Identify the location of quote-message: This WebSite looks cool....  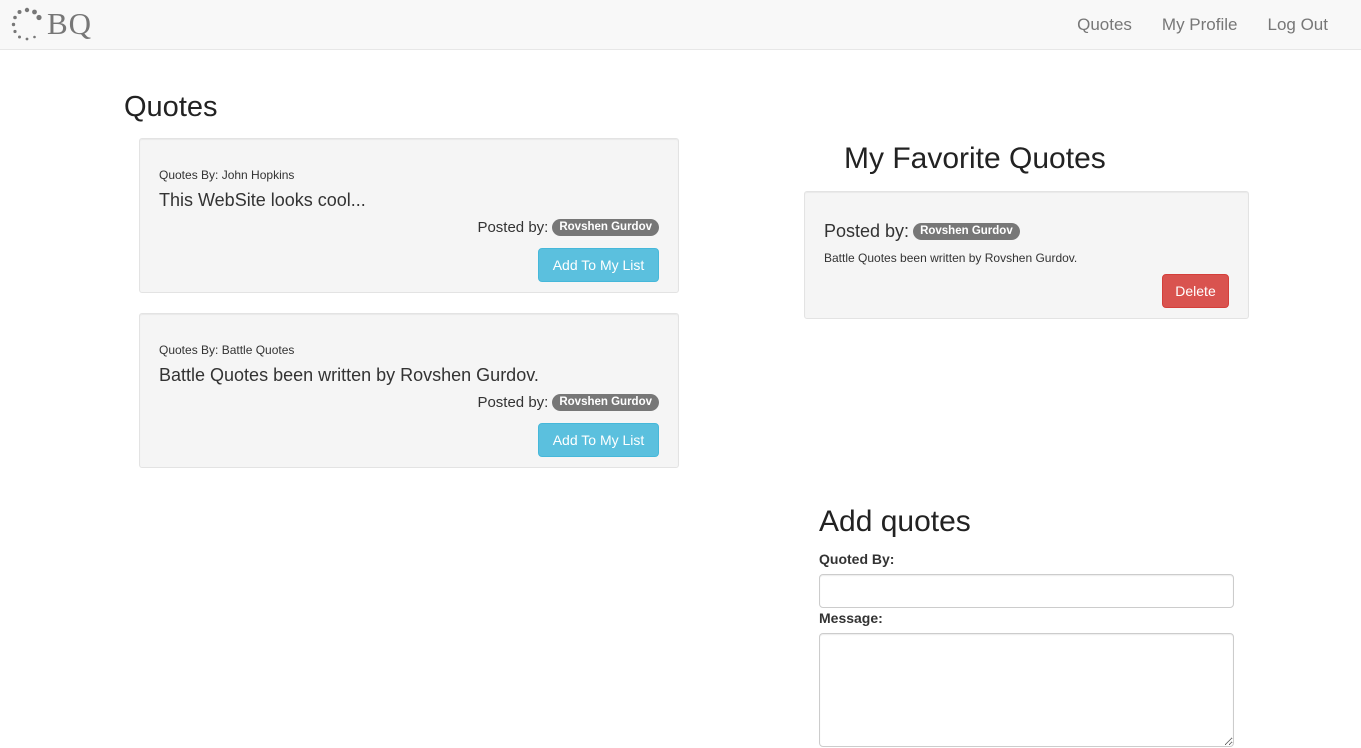
(262, 200).